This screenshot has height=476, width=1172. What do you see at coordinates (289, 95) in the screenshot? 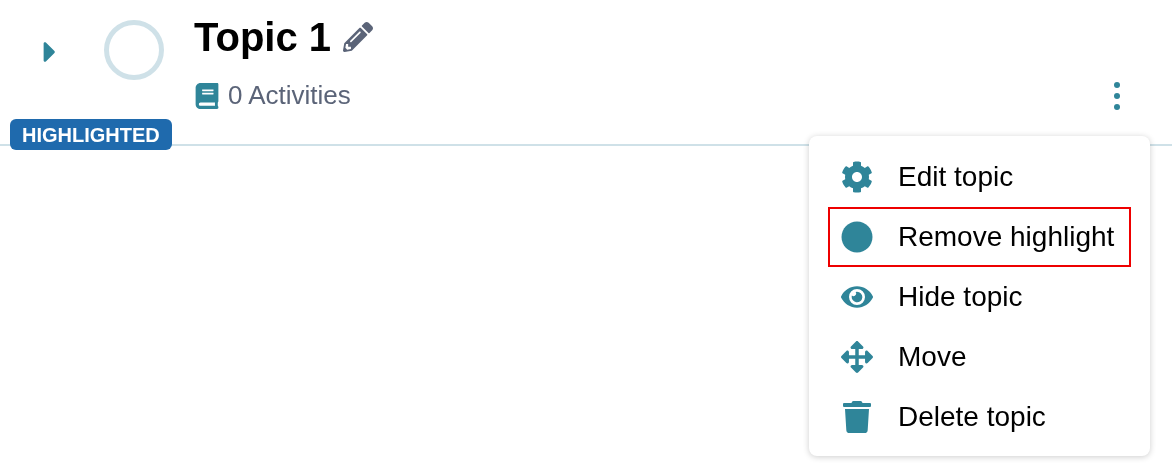
I see `activities-count: 0 Activities` at bounding box center [289, 95].